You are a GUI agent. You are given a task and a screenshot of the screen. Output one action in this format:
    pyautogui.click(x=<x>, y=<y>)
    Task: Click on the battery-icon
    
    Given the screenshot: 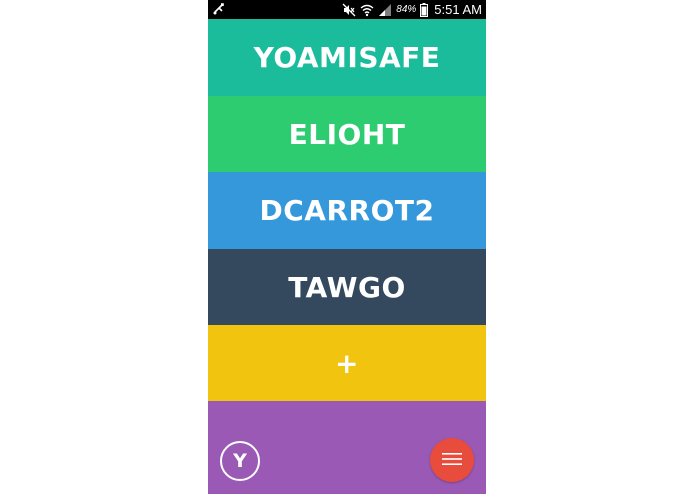 What is the action you would take?
    pyautogui.click(x=424, y=9)
    